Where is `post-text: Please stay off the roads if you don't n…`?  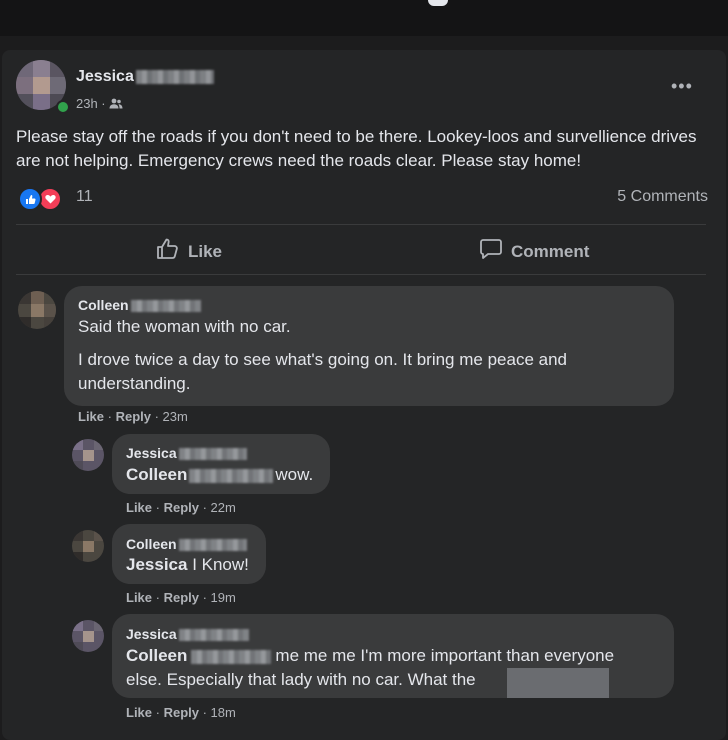
post-text: Please stay off the roads if you don't n… is located at coordinates (356, 148).